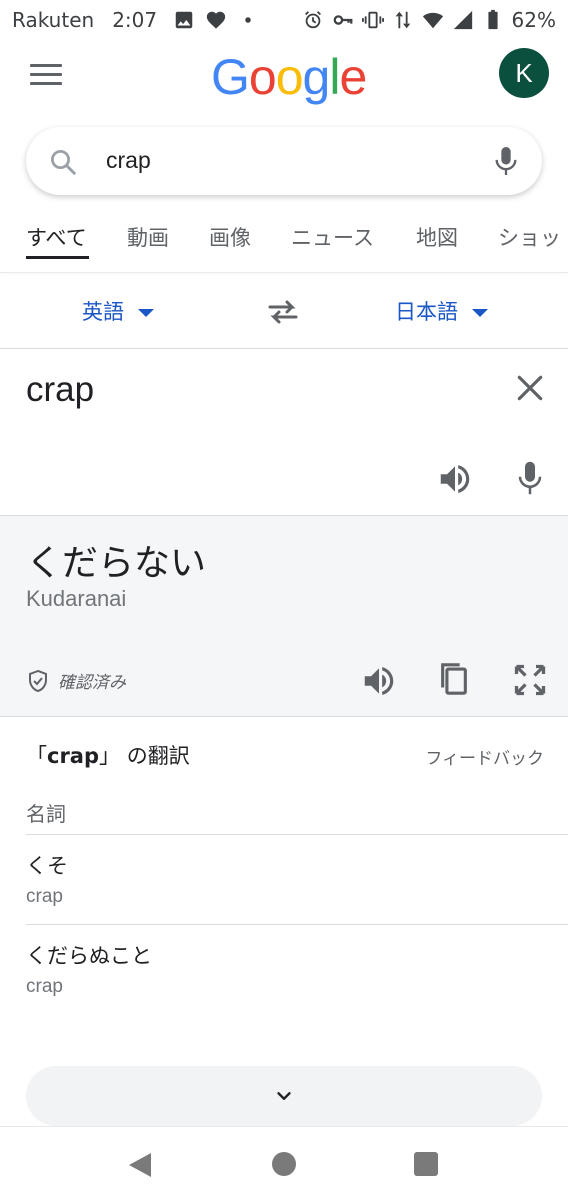 Image resolution: width=568 pixels, height=1200 pixels. Describe the element at coordinates (76, 598) in the screenshot. I see `romanization-text: Kudaranai` at that location.